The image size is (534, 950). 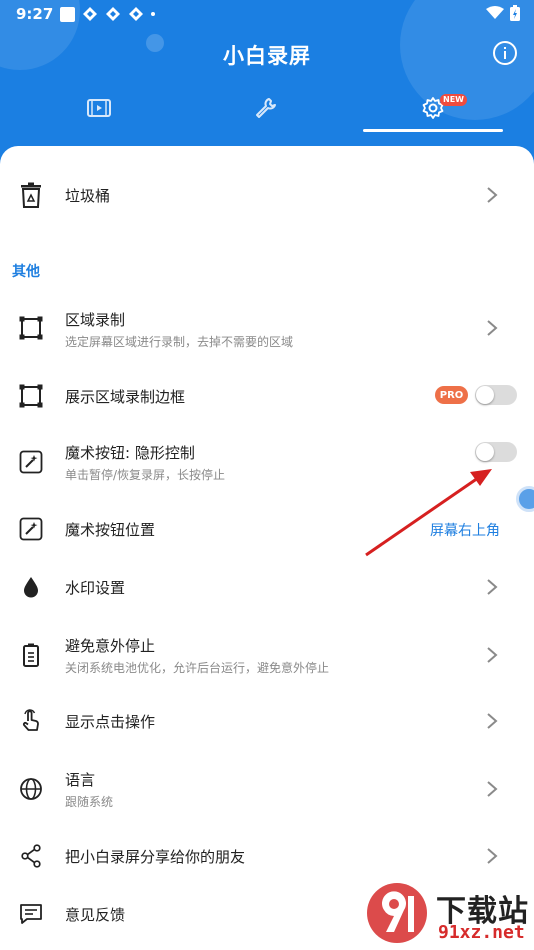 I want to click on wifi-icon, so click(x=495, y=12).